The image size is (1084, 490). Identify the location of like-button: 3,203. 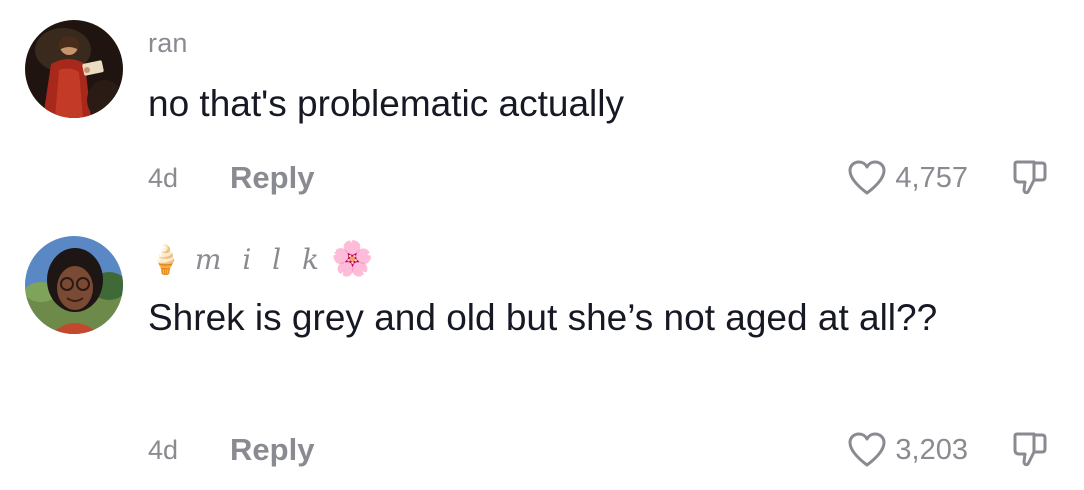
(907, 450).